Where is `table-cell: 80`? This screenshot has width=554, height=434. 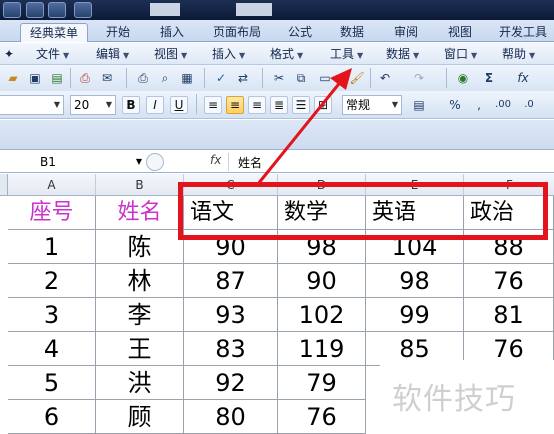
table-cell: 80 is located at coordinates (231, 417).